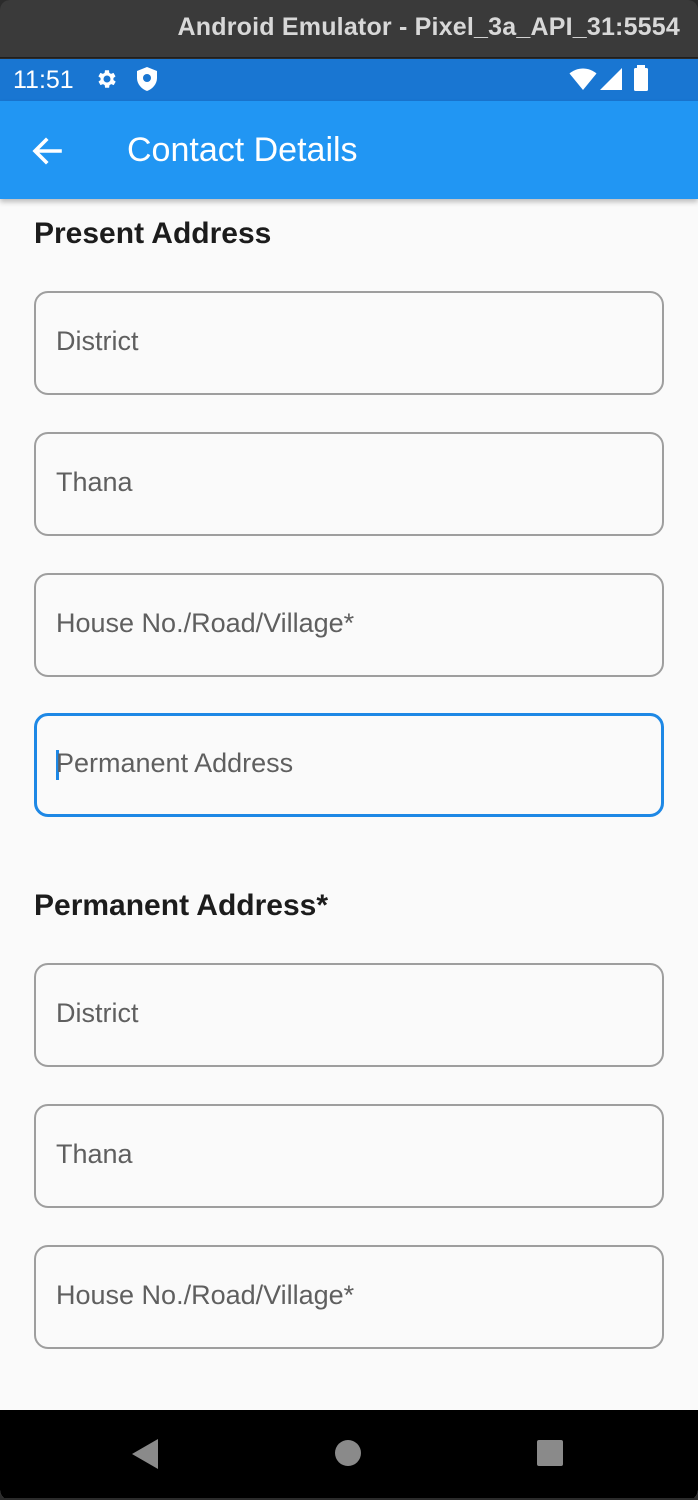 This screenshot has height=1500, width=698. I want to click on nav-home-icon, so click(348, 1453).